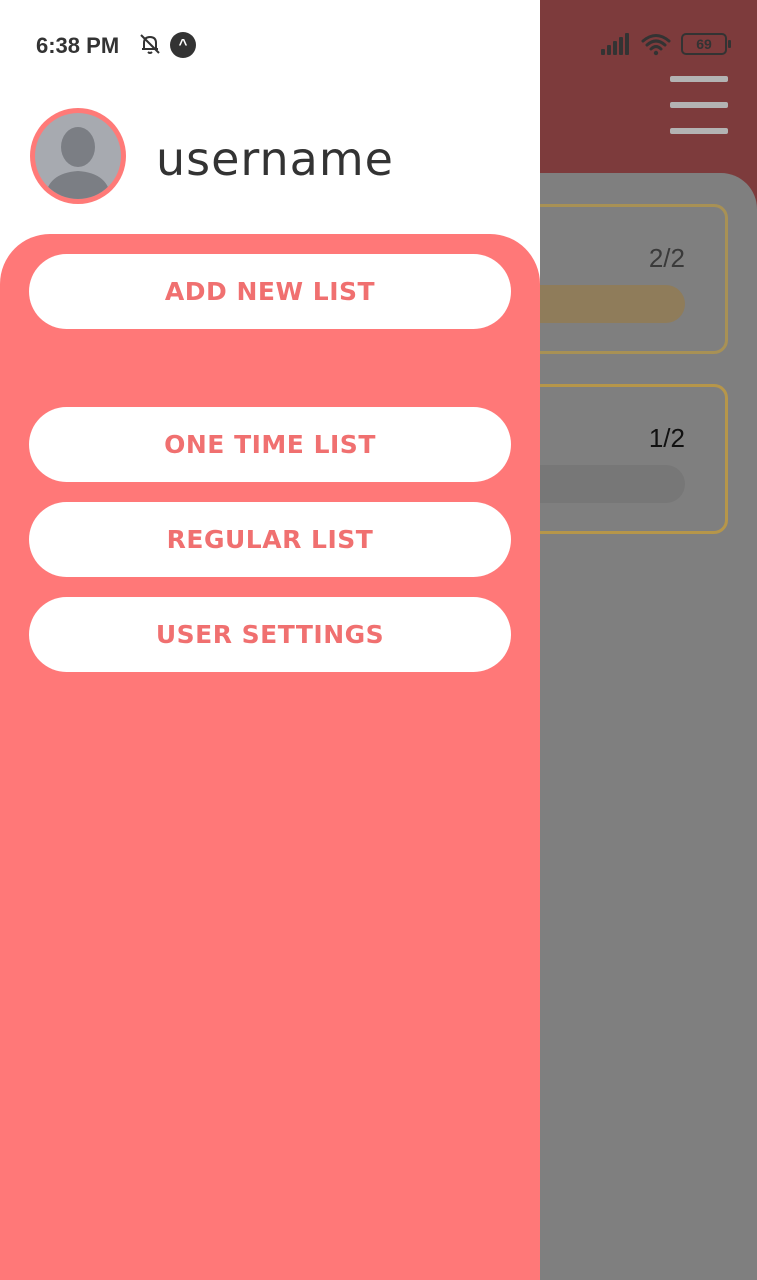 This screenshot has width=757, height=1280. Describe the element at coordinates (616, 44) in the screenshot. I see `signal-icon` at that location.